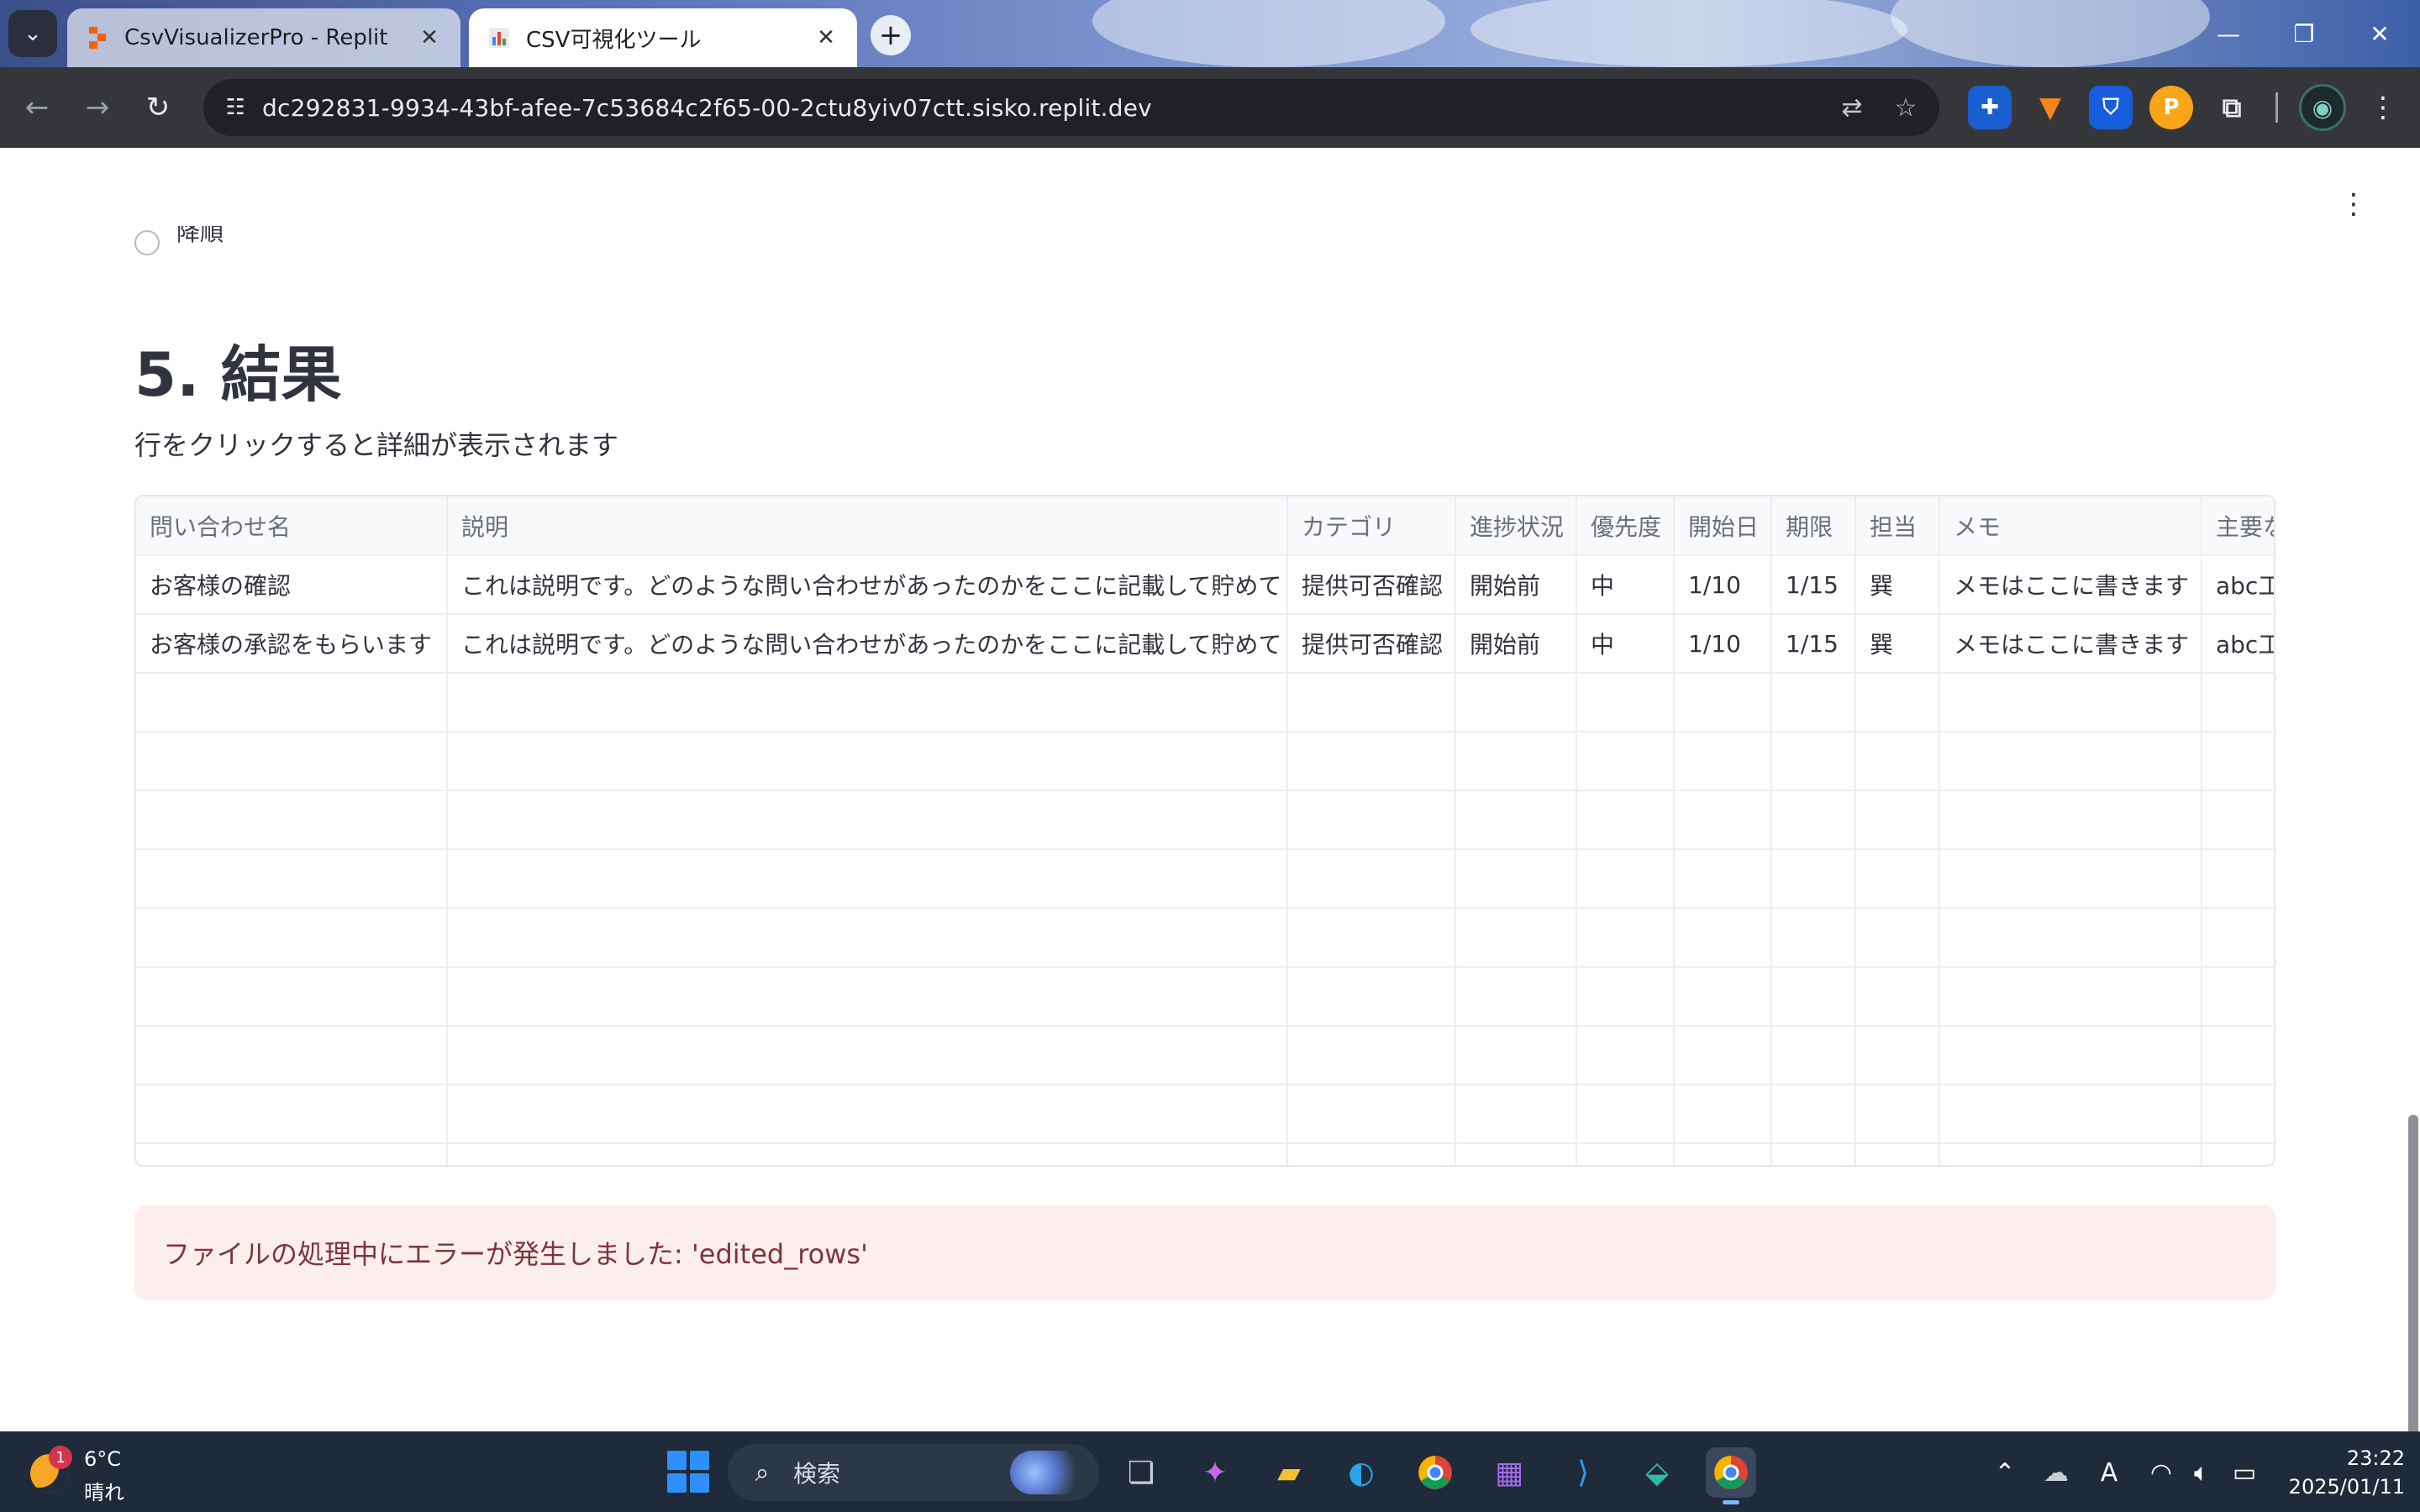 This screenshot has height=1512, width=2420. What do you see at coordinates (1361, 1472) in the screenshot?
I see `edge-browser-icon: ◐` at bounding box center [1361, 1472].